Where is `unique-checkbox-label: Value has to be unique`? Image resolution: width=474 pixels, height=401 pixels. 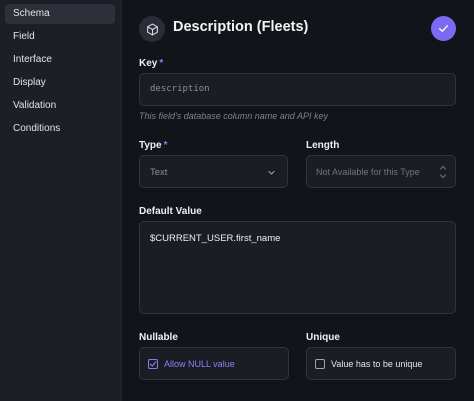 unique-checkbox-label: Value has to be unique is located at coordinates (377, 364).